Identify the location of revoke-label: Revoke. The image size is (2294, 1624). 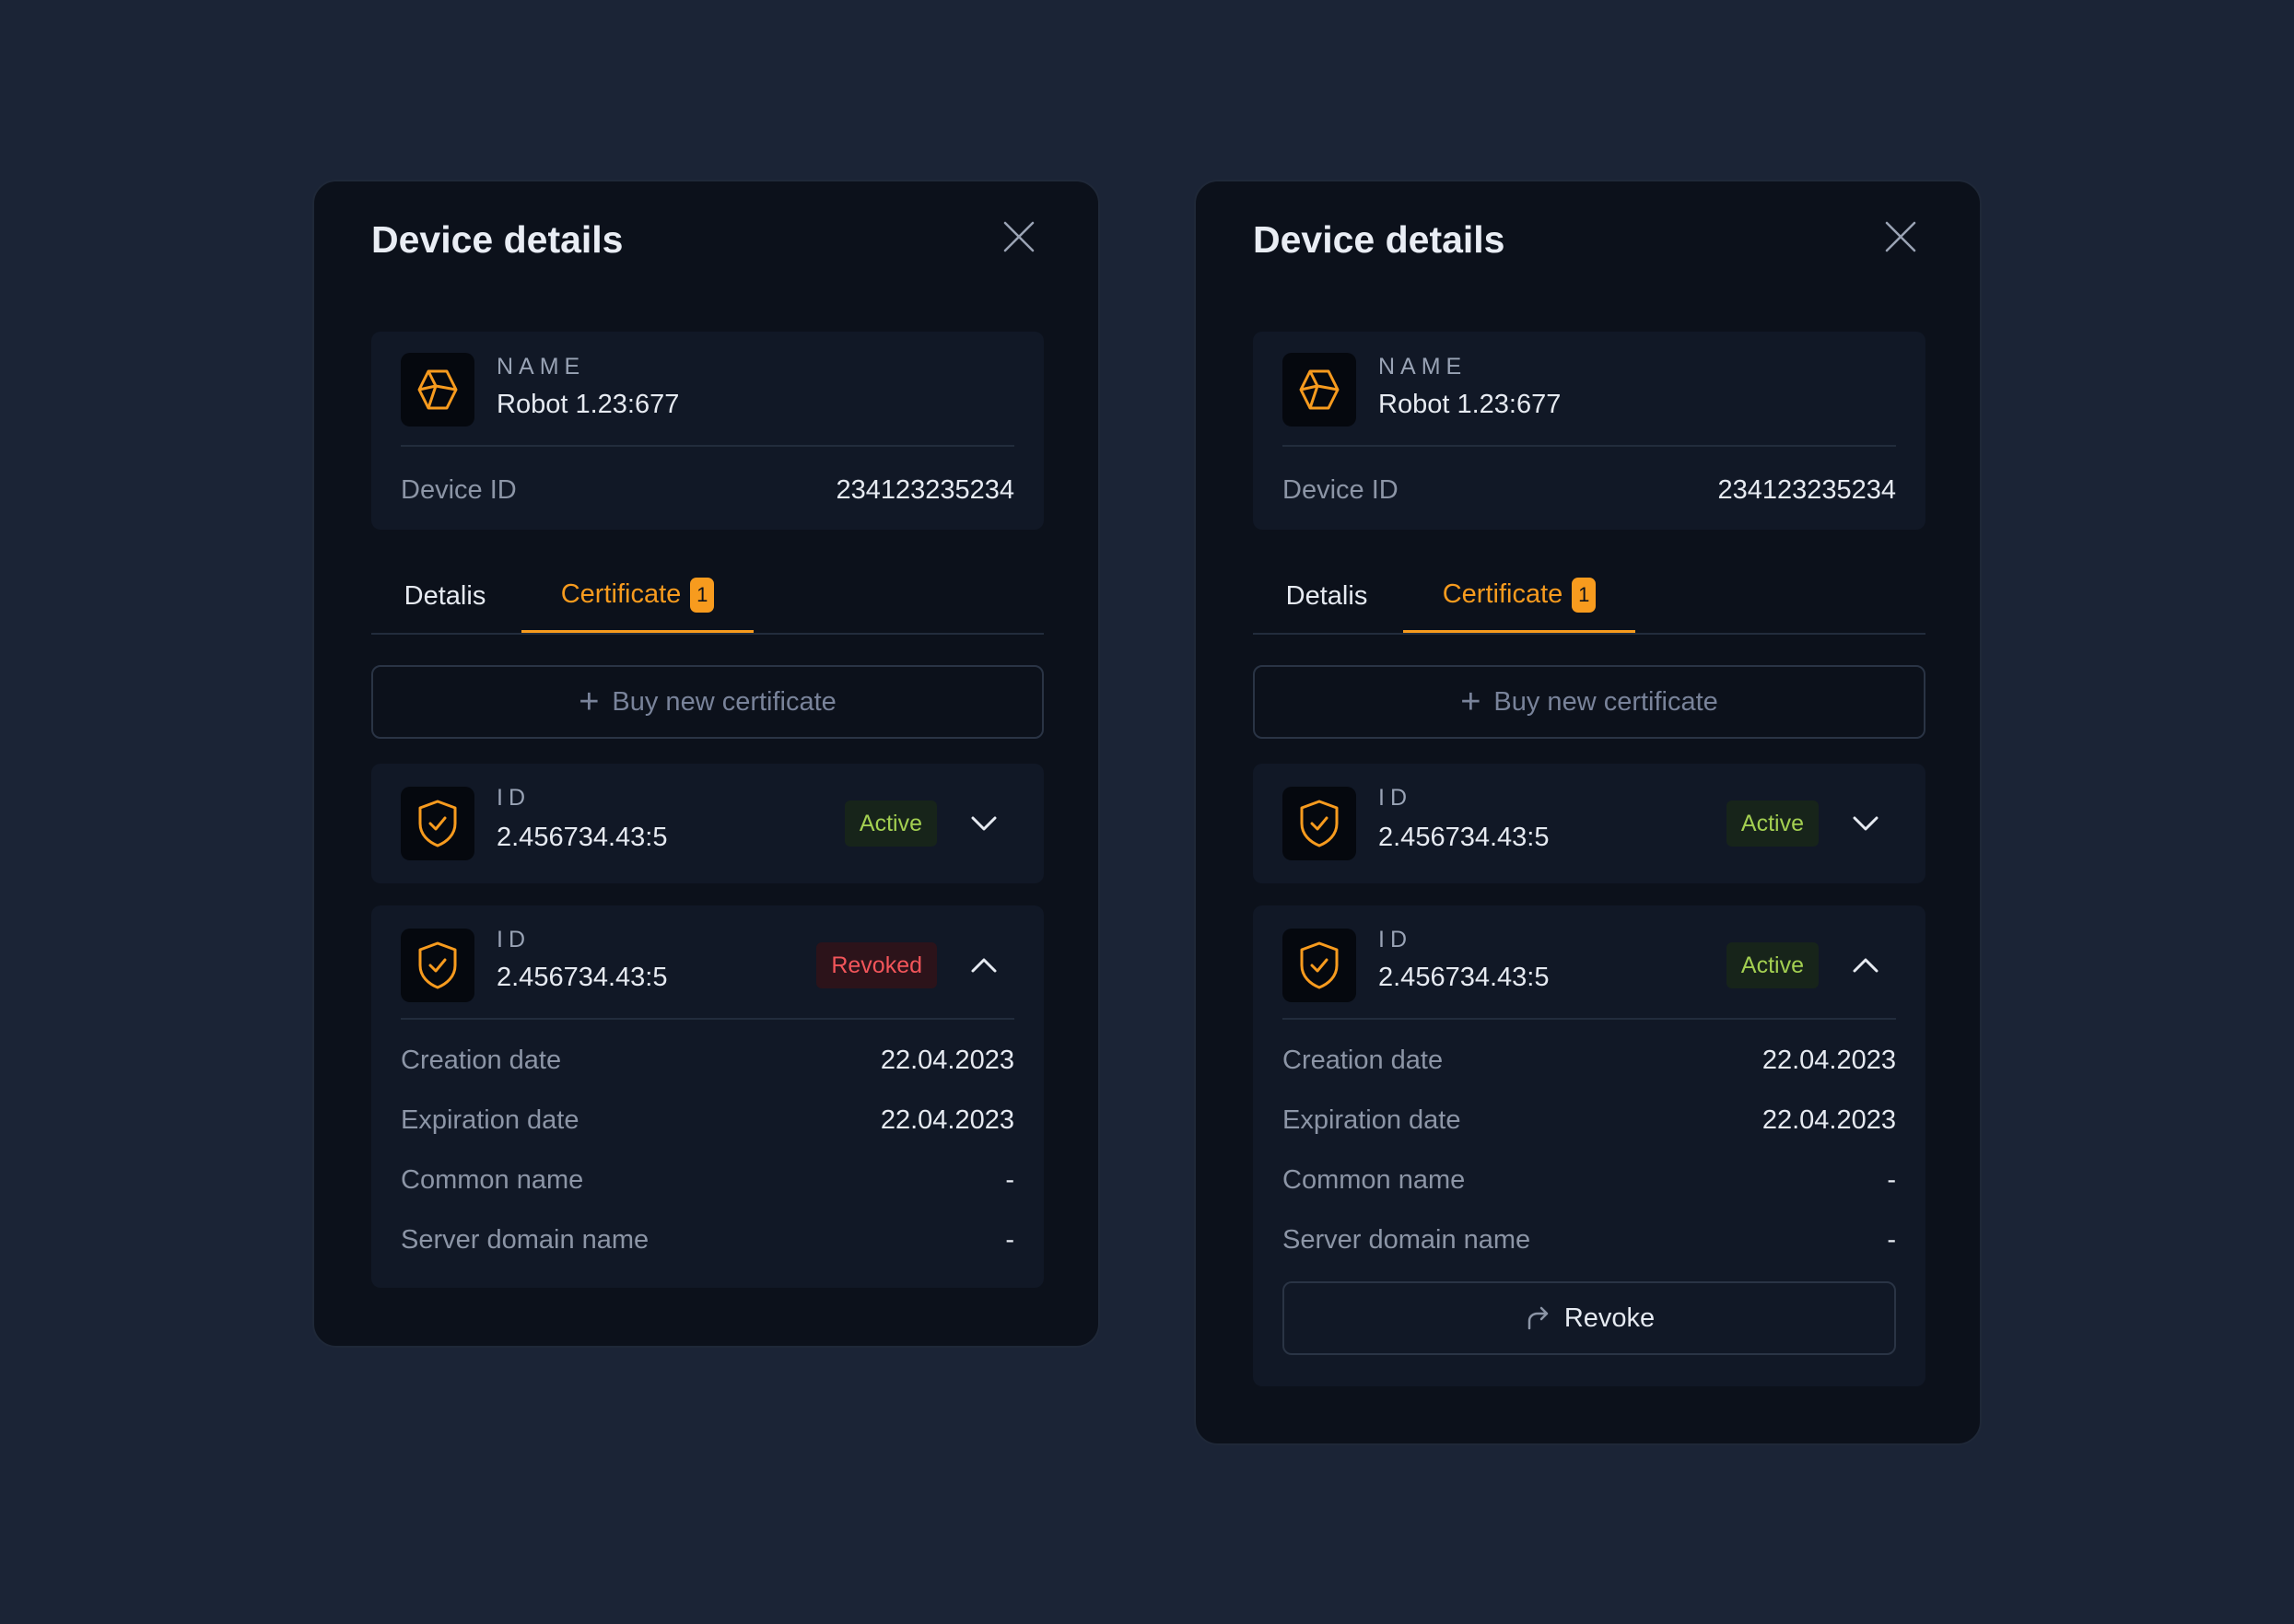
(1609, 1318).